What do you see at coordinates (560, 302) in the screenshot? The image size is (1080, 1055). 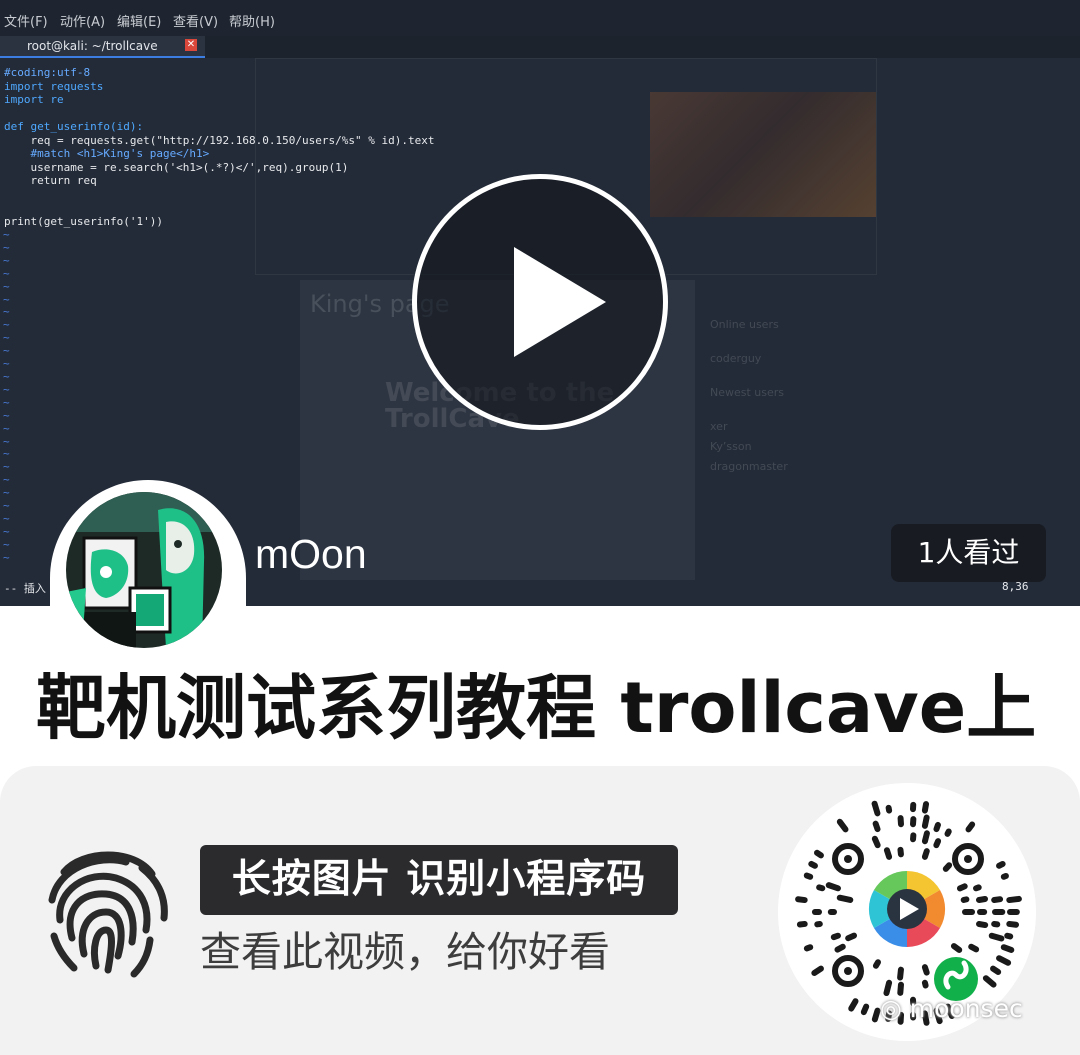 I see `play-icon` at bounding box center [560, 302].